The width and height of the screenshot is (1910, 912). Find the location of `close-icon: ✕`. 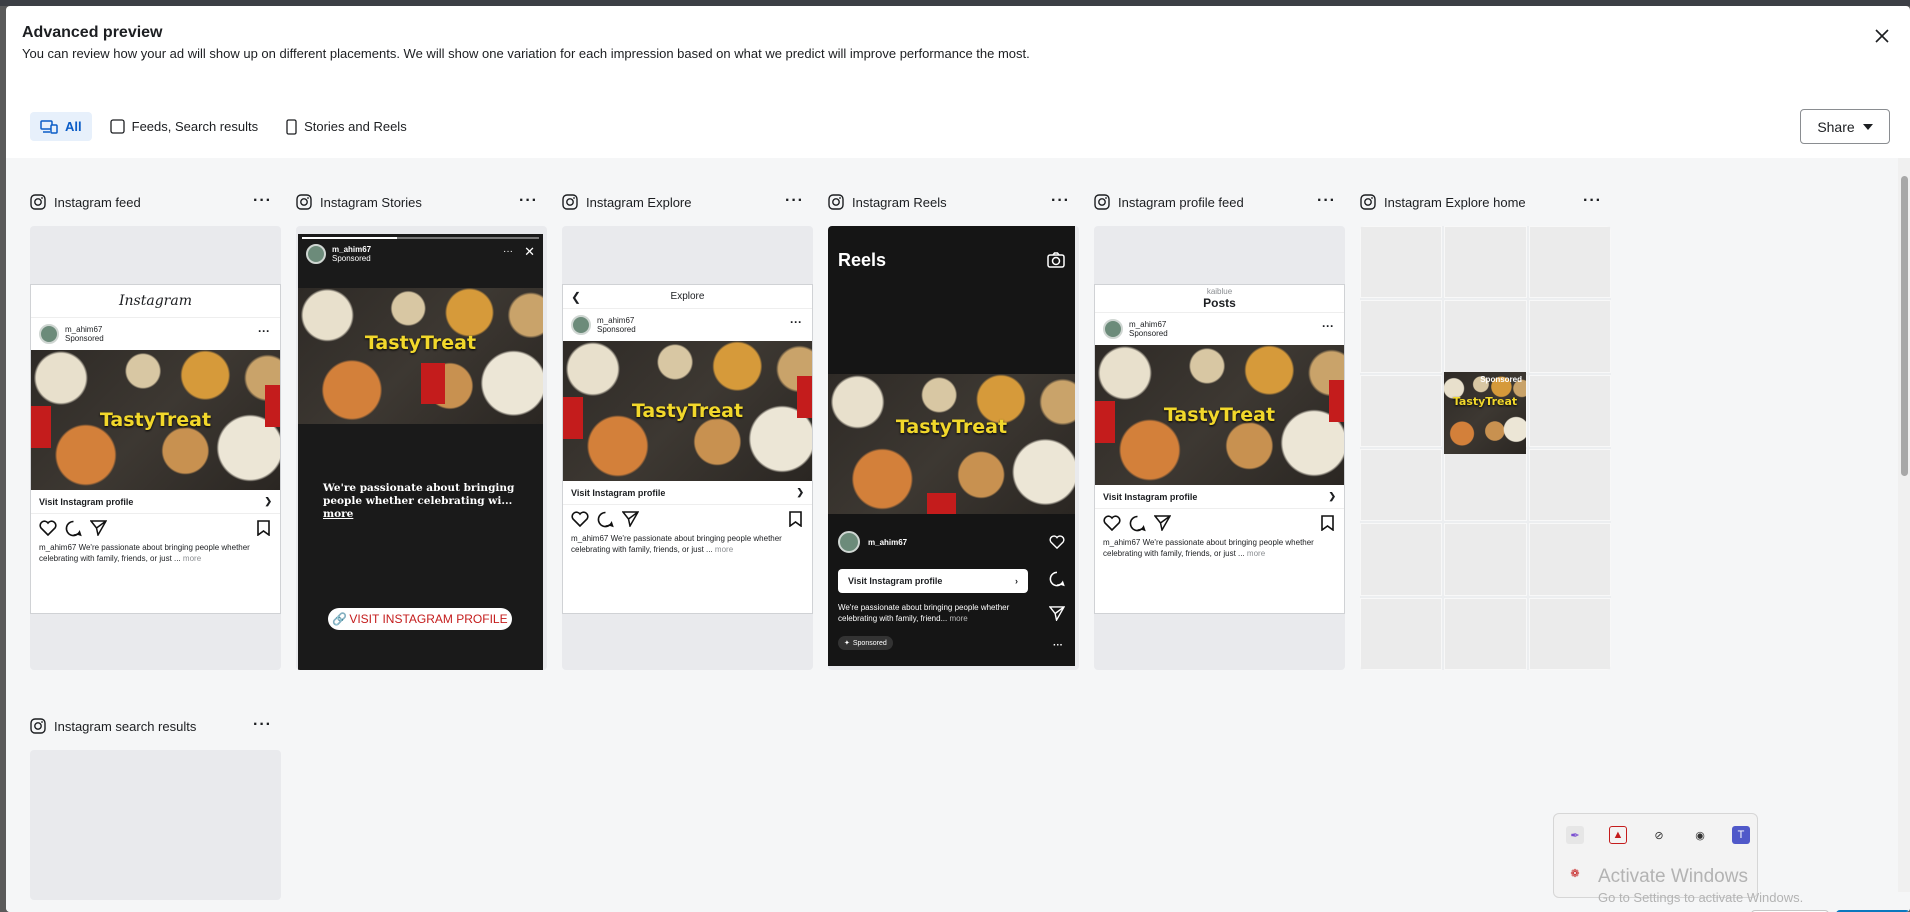

close-icon: ✕ is located at coordinates (529, 252).